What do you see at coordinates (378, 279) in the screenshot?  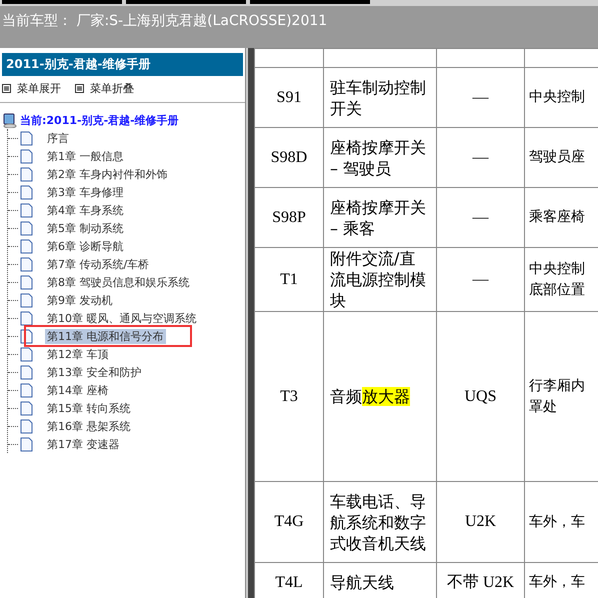 I see `table-cell: 附件交流/直流电源控制模块` at bounding box center [378, 279].